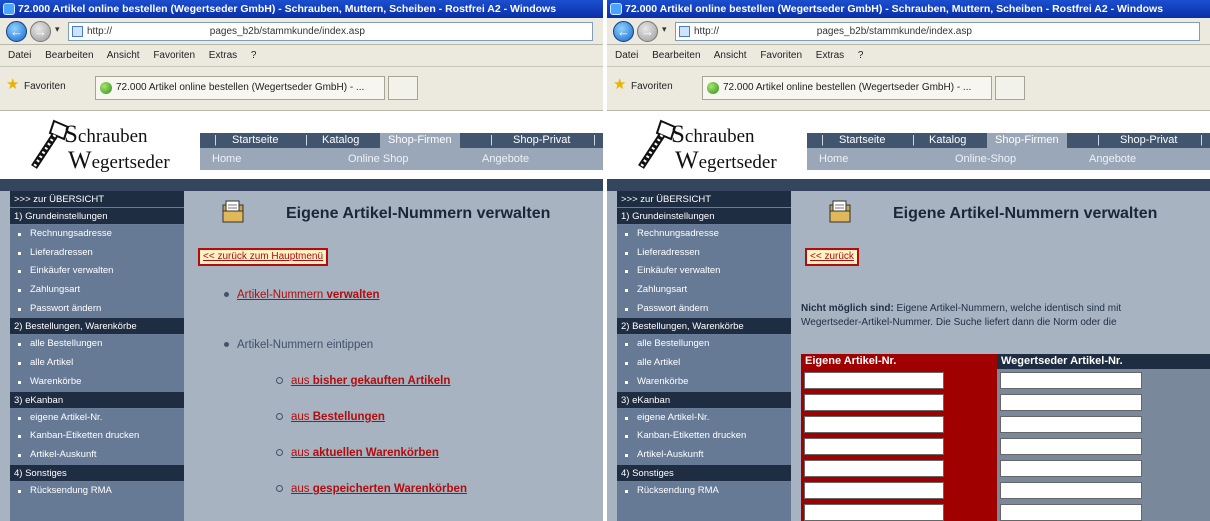 The image size is (1210, 521). What do you see at coordinates (263, 257) in the screenshot?
I see `back-to-main-menu-link: << zurück zum Hauptmenü` at bounding box center [263, 257].